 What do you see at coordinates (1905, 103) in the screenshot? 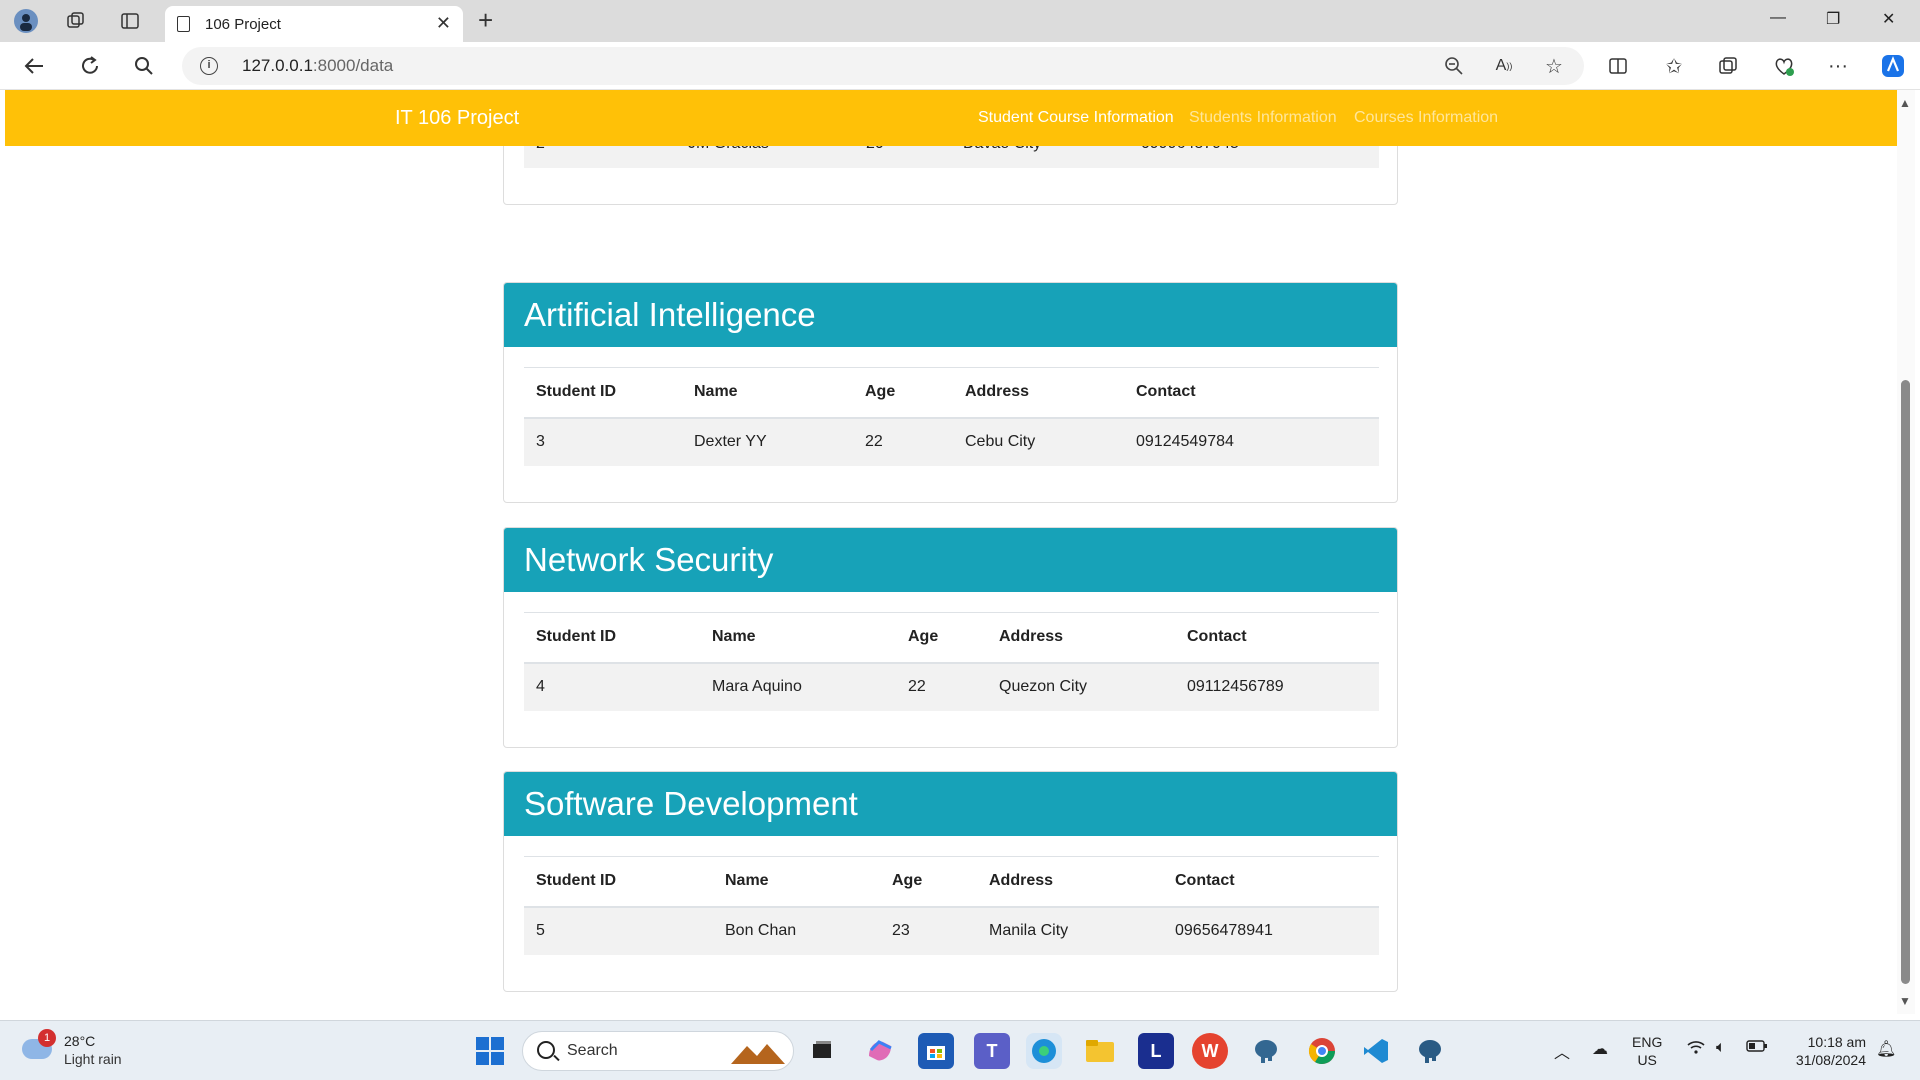
I see `scroll-up-icon: ▲` at bounding box center [1905, 103].